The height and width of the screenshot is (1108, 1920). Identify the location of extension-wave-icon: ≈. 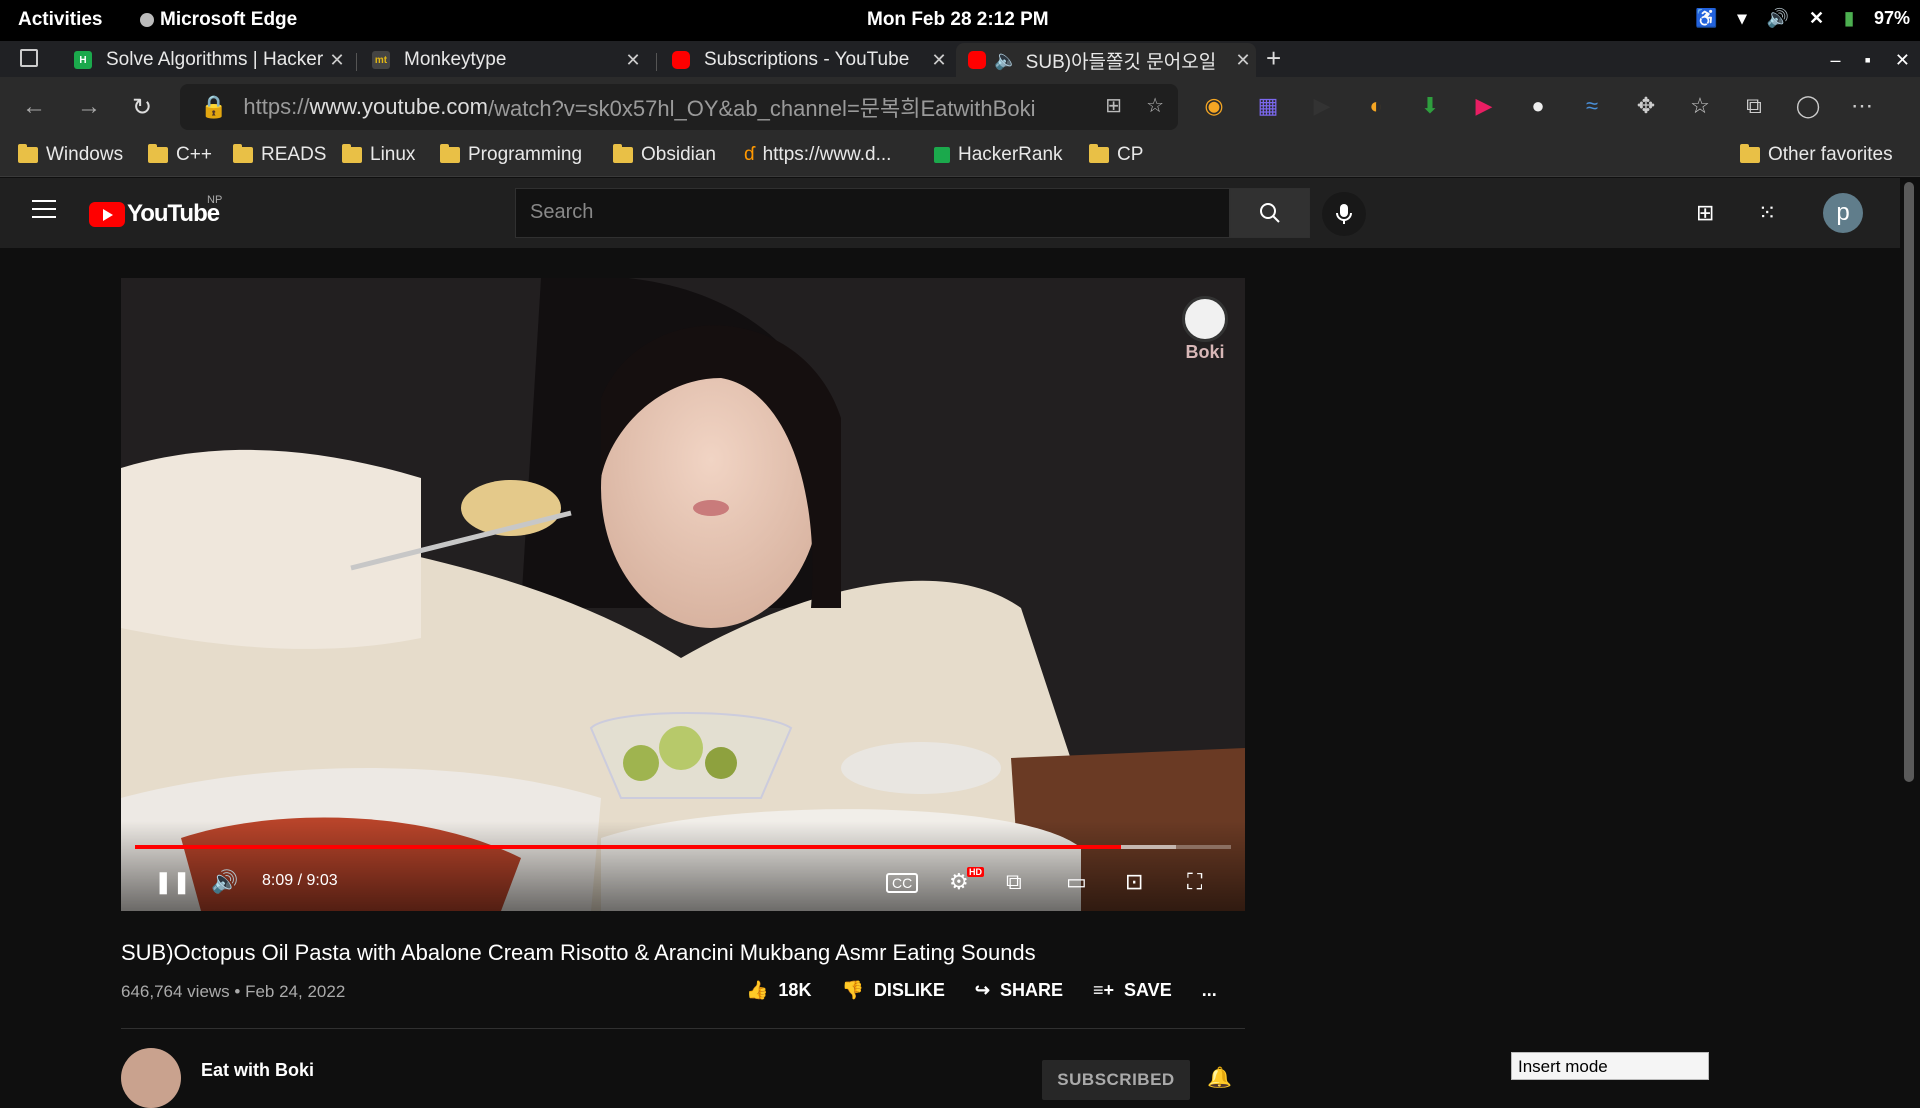
(1592, 106).